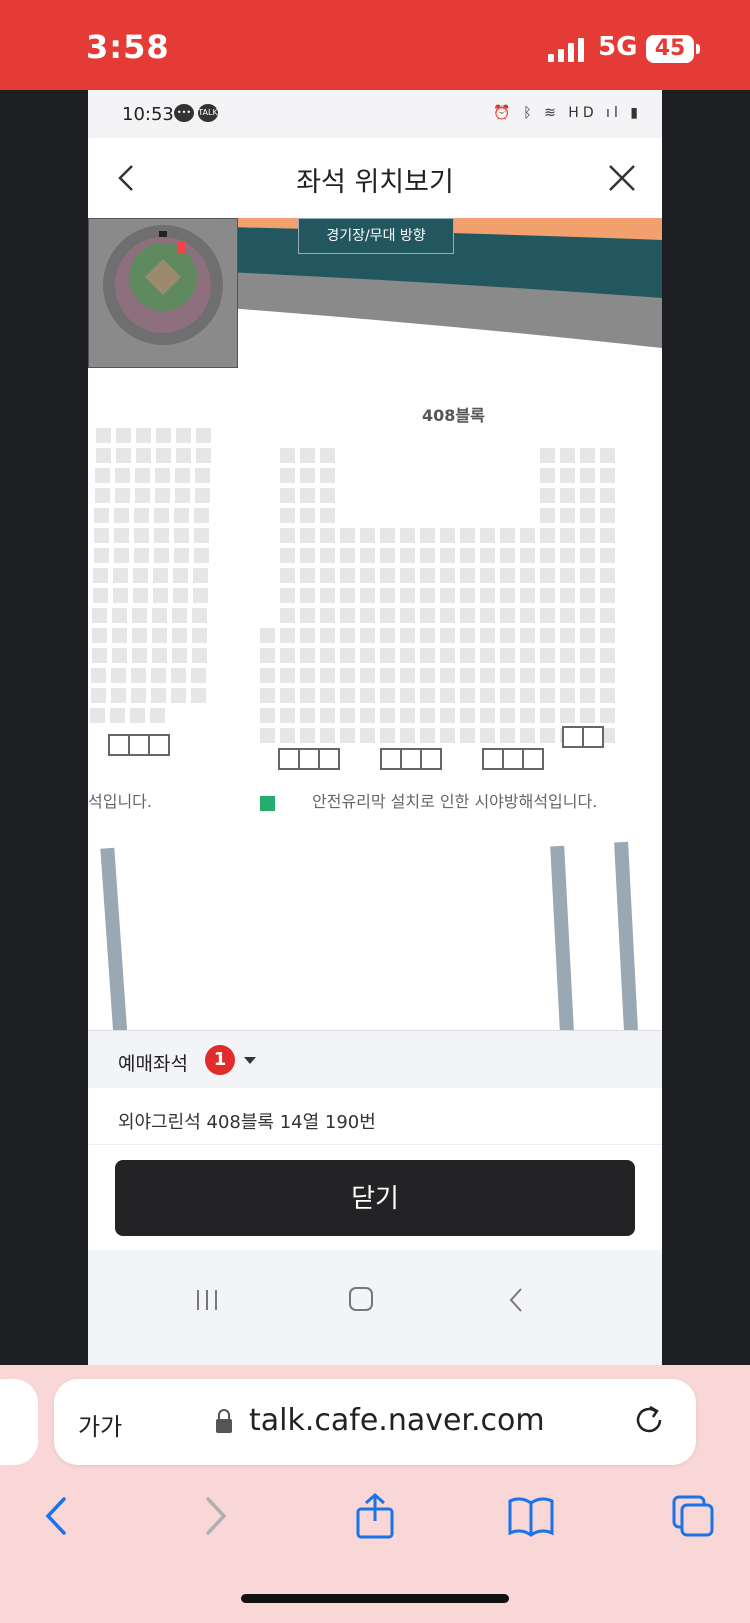  What do you see at coordinates (59, 1516) in the screenshot?
I see `back-arrow-icon` at bounding box center [59, 1516].